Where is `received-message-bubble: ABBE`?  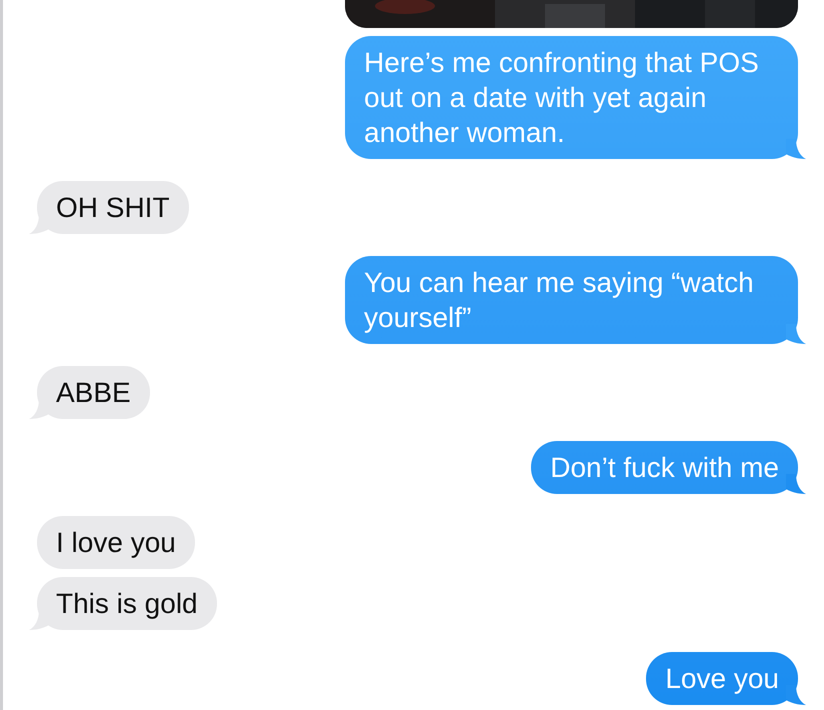
received-message-bubble: ABBE is located at coordinates (93, 392).